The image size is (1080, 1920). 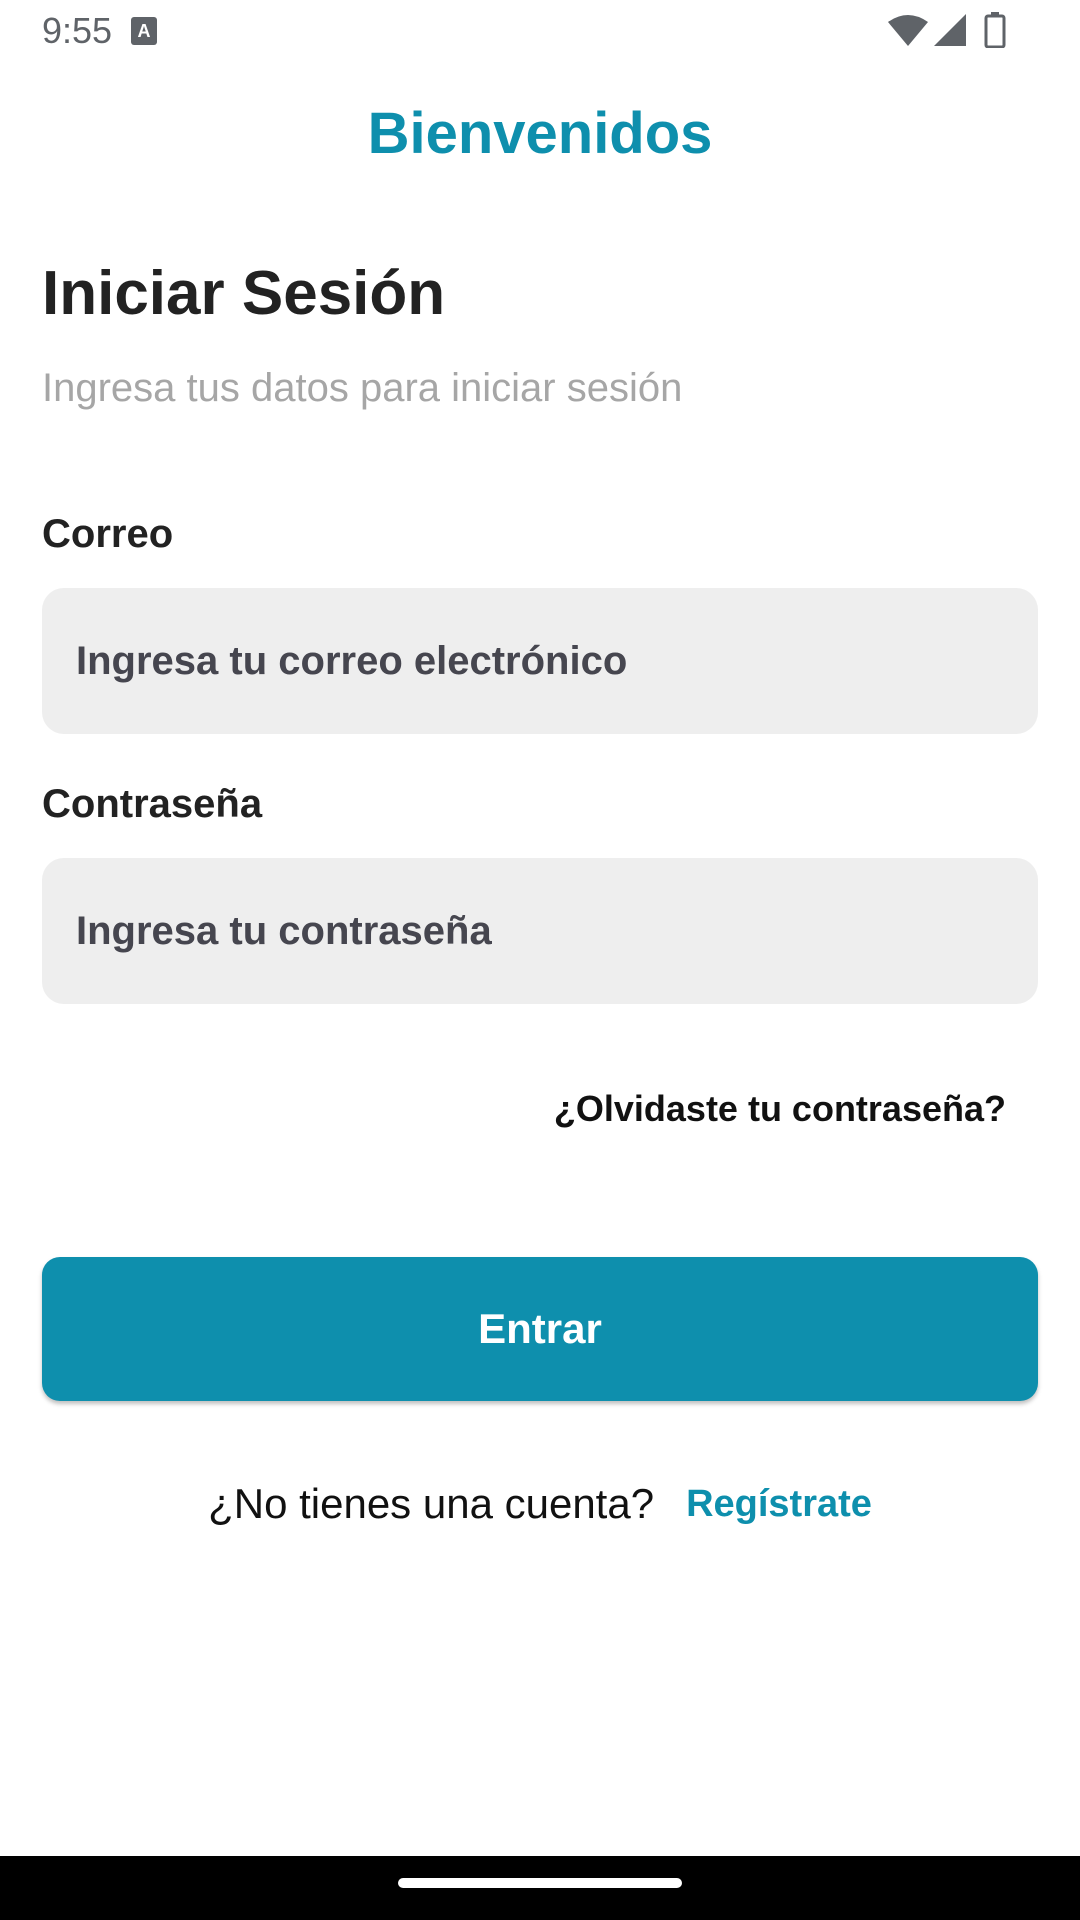 What do you see at coordinates (152, 804) in the screenshot?
I see `password-label: Contraseña` at bounding box center [152, 804].